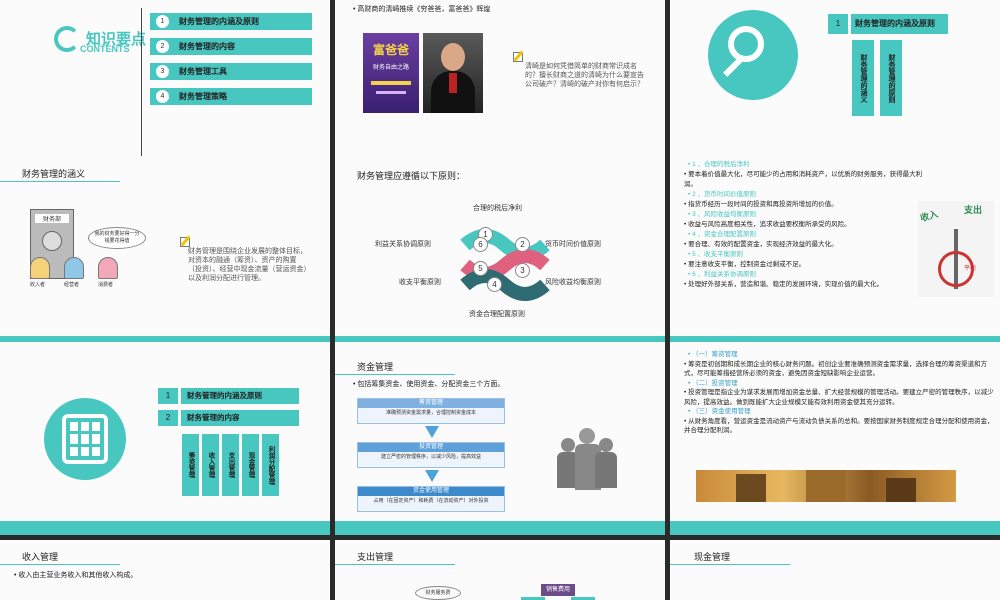 The image size is (1000, 600). I want to click on line-text: 2 、货币时间价值原则, so click(724, 194).